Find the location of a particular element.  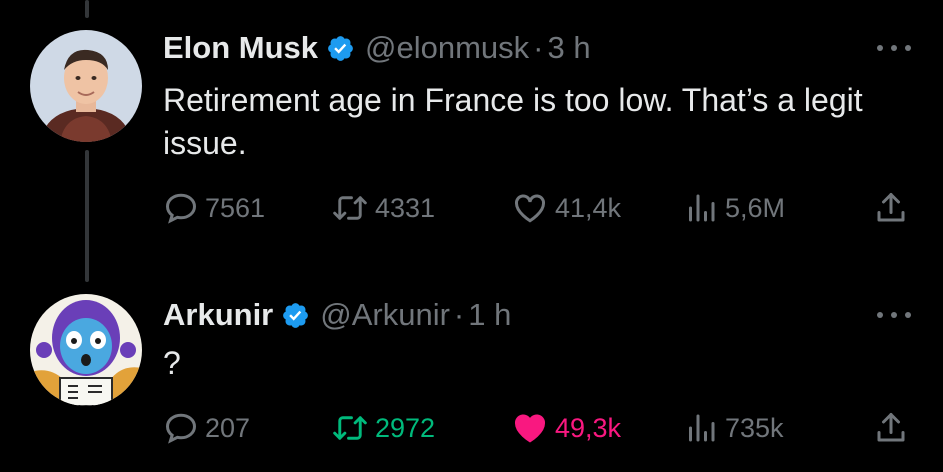

tweet-header: Elon Musk @elonmusk · 3 h is located at coordinates (377, 48).